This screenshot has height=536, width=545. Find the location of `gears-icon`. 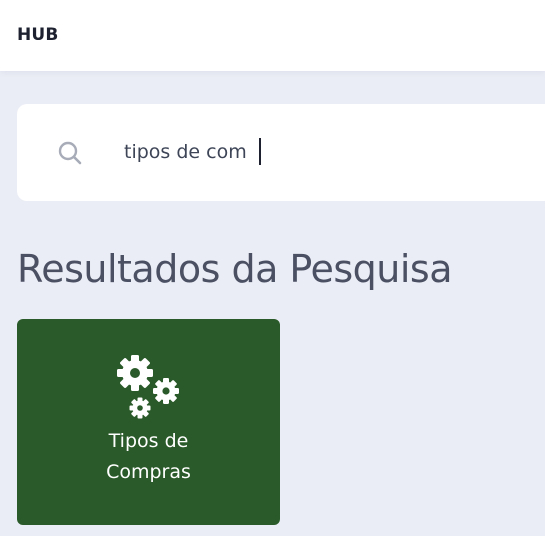

gears-icon is located at coordinates (148, 387).